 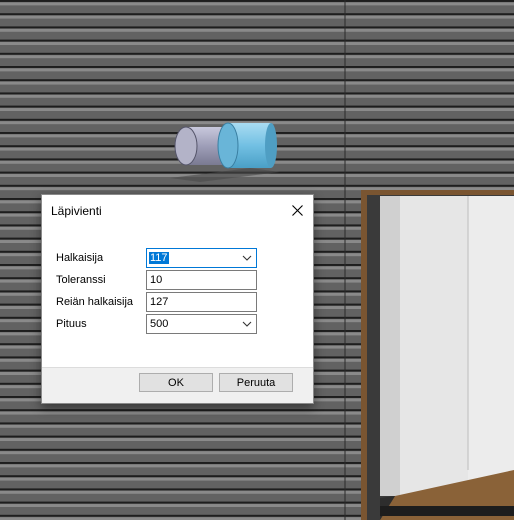 What do you see at coordinates (156, 280) in the screenshot?
I see `field-value: 10` at bounding box center [156, 280].